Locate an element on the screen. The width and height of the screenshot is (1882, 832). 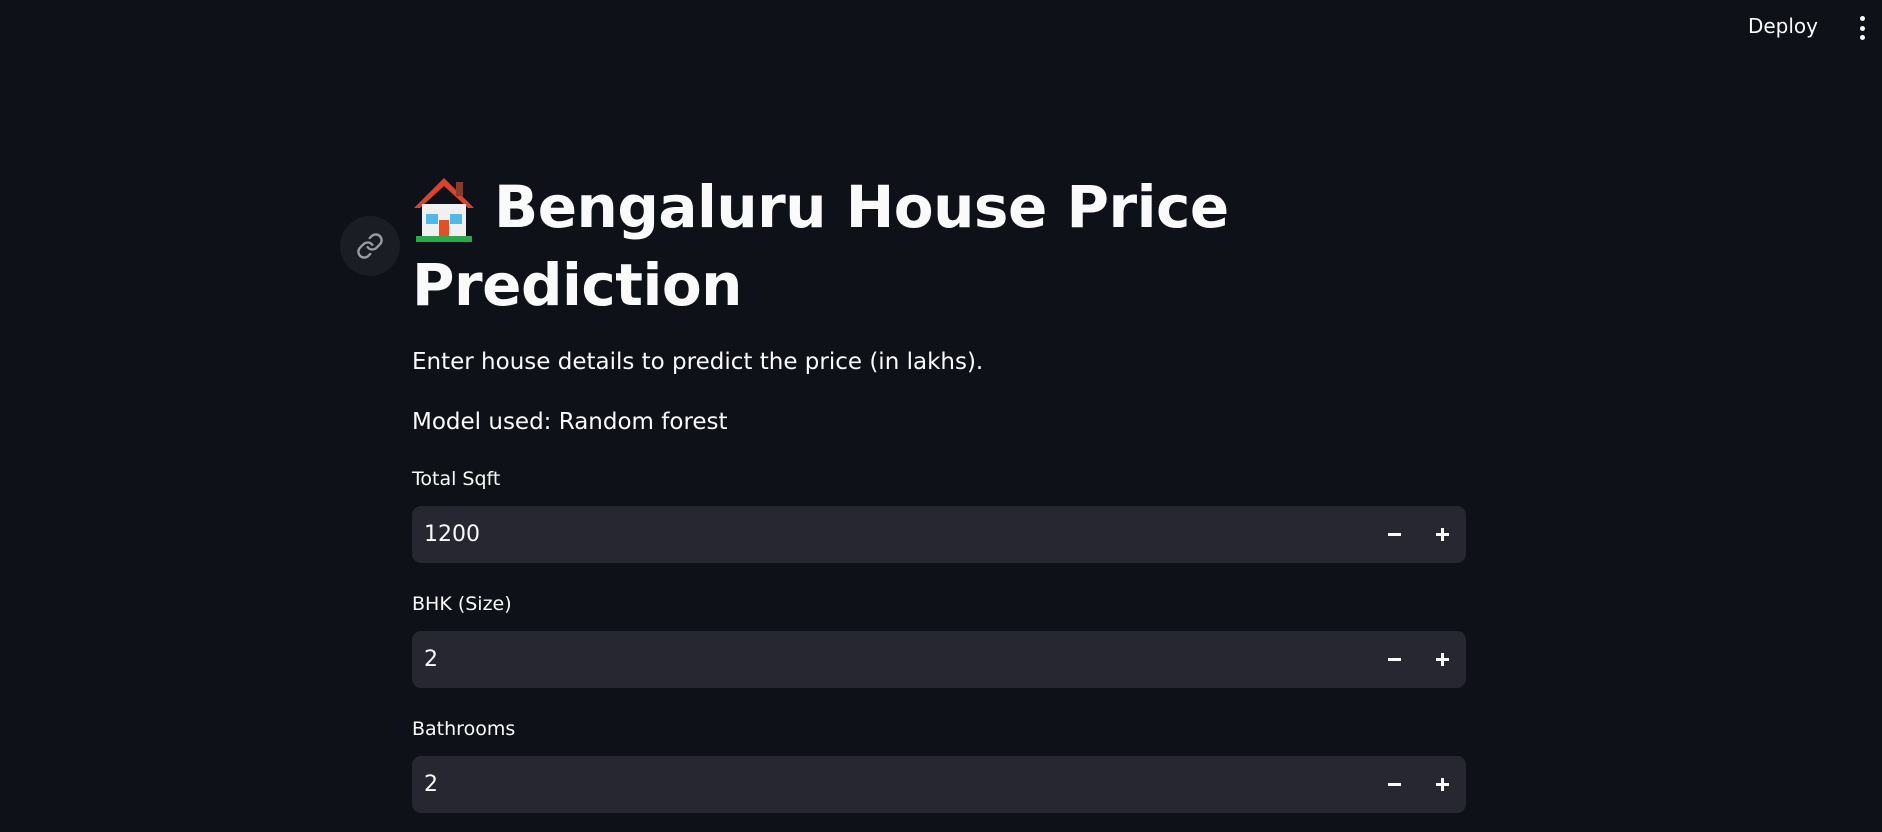
field-total-sqft: Total Sqft is located at coordinates (940, 515).